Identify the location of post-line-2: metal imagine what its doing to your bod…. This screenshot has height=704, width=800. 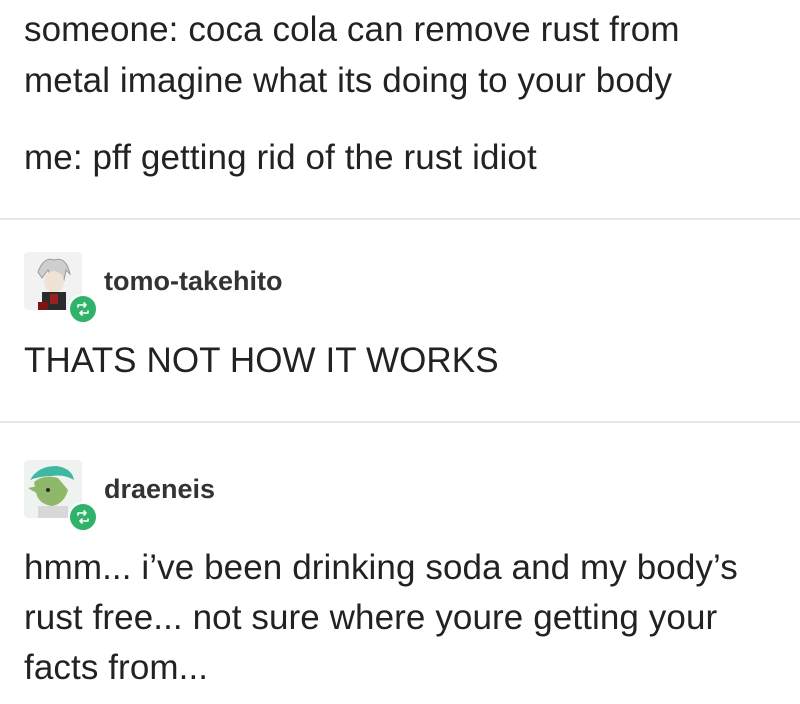
(348, 80).